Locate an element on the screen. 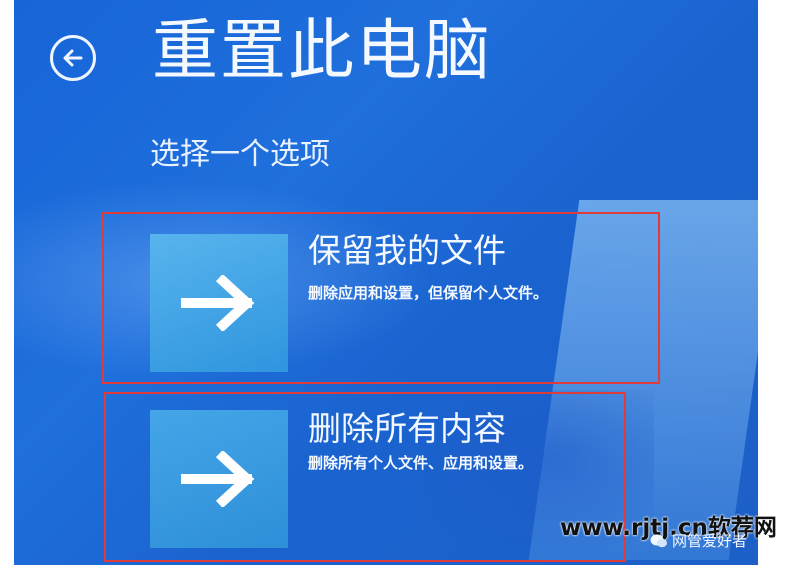 The height and width of the screenshot is (565, 800). page-subtitle: 选择一个选项 is located at coordinates (240, 154).